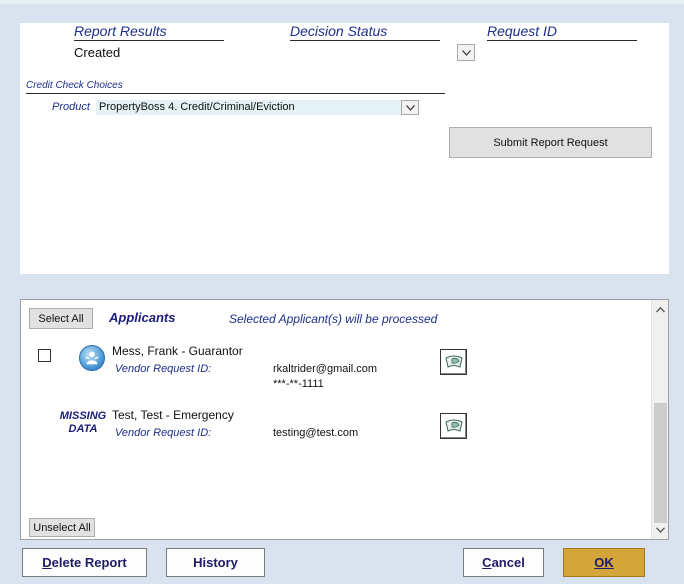 The width and height of the screenshot is (684, 584). What do you see at coordinates (342, 2) in the screenshot?
I see `top-strip` at bounding box center [342, 2].